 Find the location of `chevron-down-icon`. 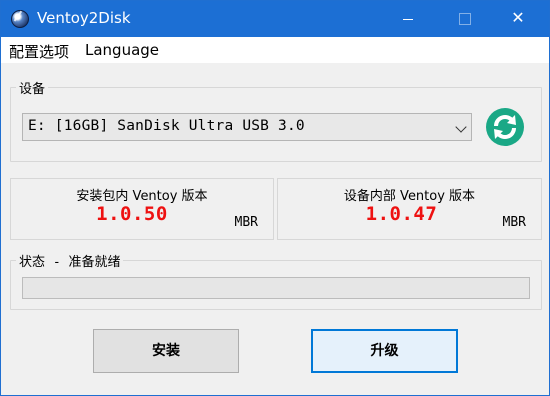

chevron-down-icon is located at coordinates (461, 127).